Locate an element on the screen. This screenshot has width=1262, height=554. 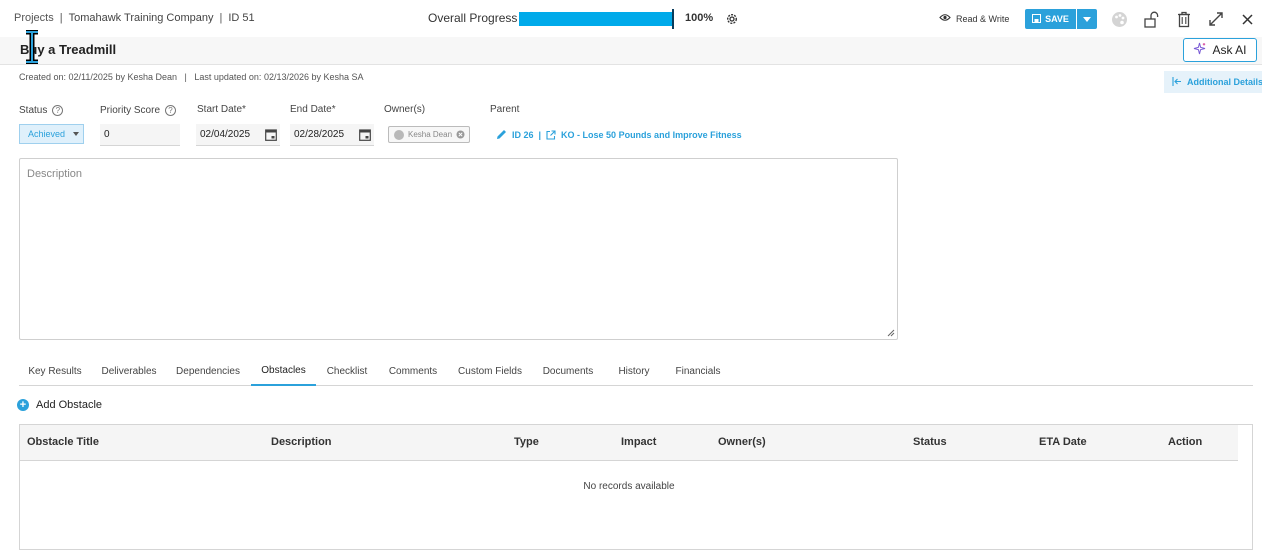
start-date-input: 02/04/2025 is located at coordinates (238, 135).